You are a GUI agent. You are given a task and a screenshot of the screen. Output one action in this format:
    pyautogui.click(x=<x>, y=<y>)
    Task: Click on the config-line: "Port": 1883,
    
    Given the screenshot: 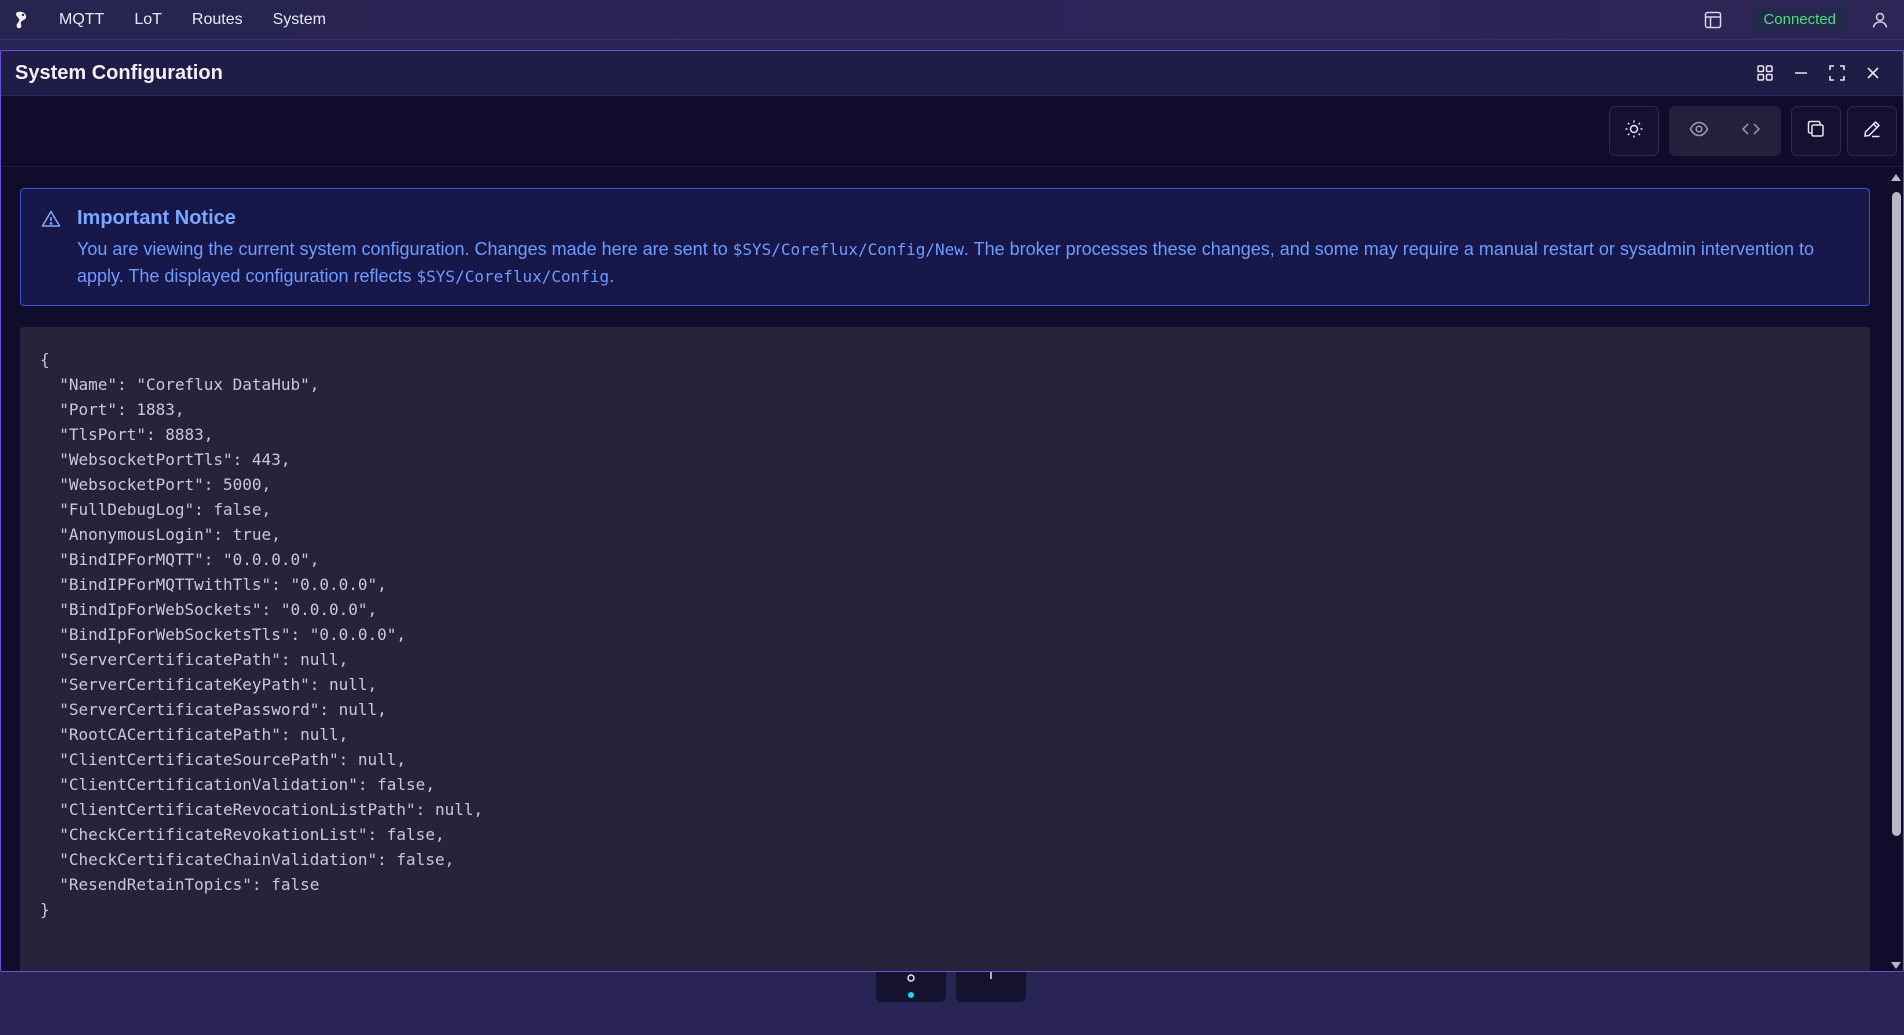 What is the action you would take?
    pyautogui.click(x=112, y=409)
    